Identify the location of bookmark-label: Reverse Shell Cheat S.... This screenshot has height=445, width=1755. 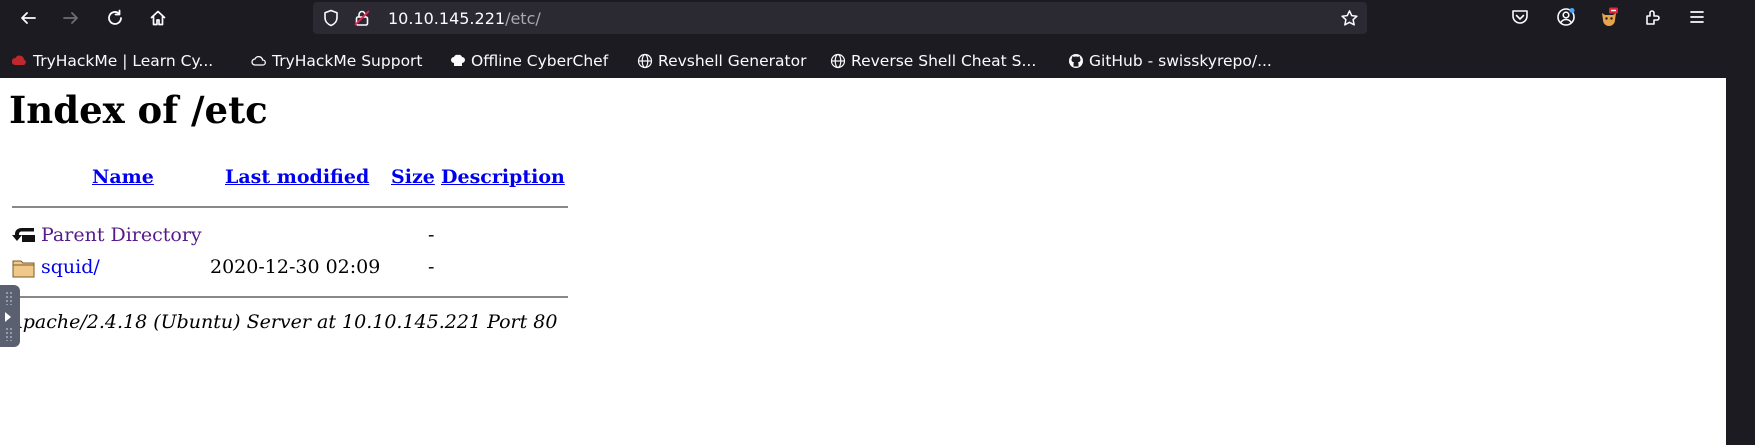
(944, 61).